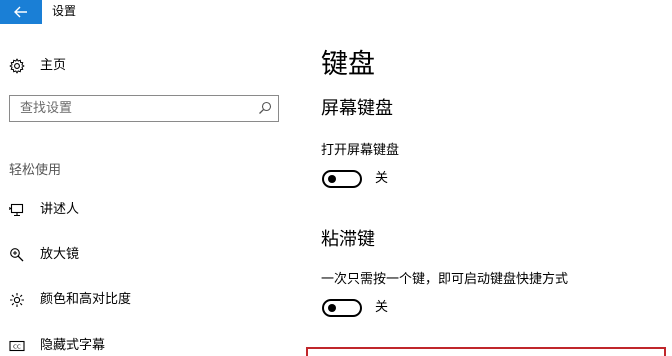 The image size is (672, 356). I want to click on section-title-sticky-keys: 粘滞键, so click(348, 239).